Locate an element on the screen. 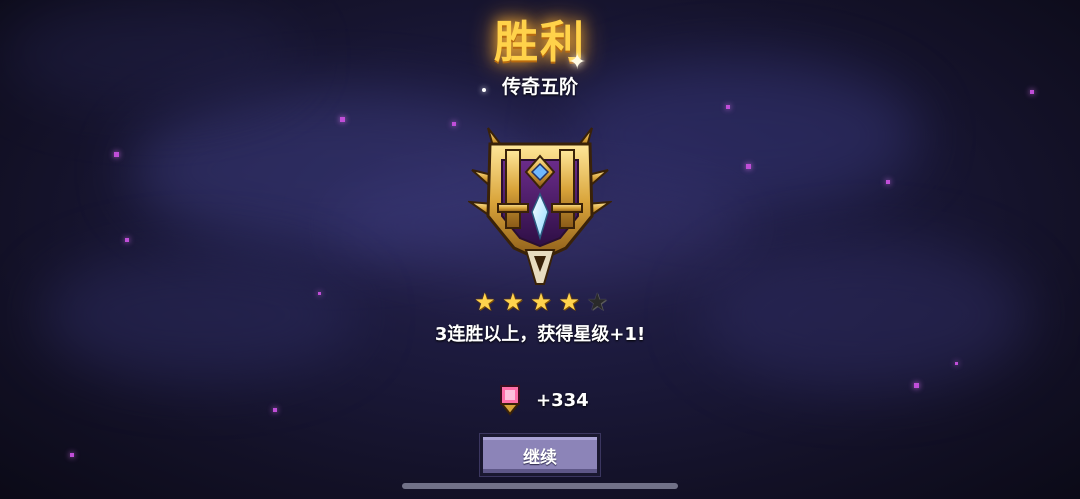 Image resolution: width=1080 pixels, height=499 pixels. victory-title: 胜利 is located at coordinates (540, 42).